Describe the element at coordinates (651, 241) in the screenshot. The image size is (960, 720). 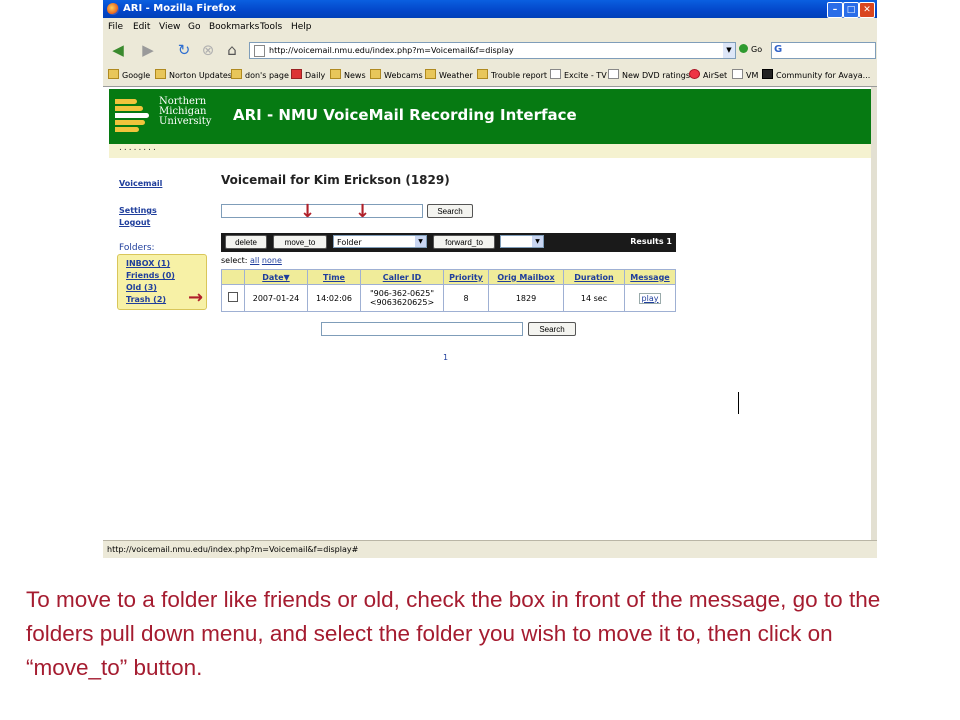
I see `results-count: Results 1` at that location.